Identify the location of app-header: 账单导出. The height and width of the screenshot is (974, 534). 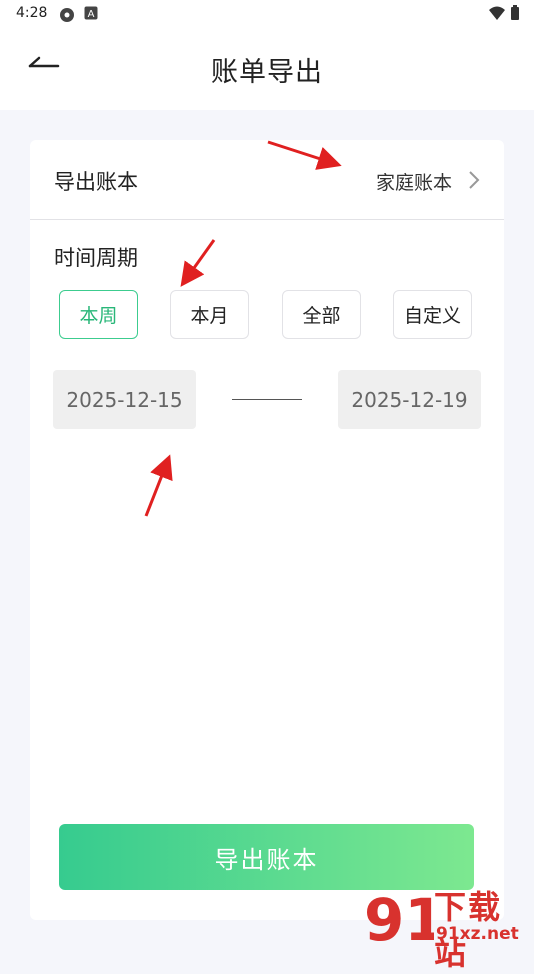
(267, 69).